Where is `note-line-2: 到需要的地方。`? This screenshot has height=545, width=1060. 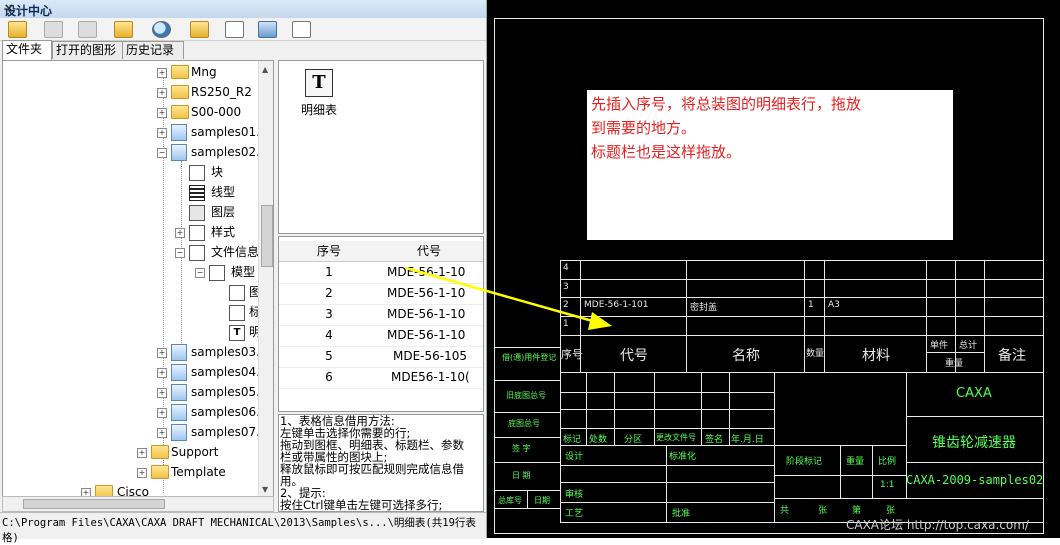 note-line-2: 到需要的地方。 is located at coordinates (644, 128).